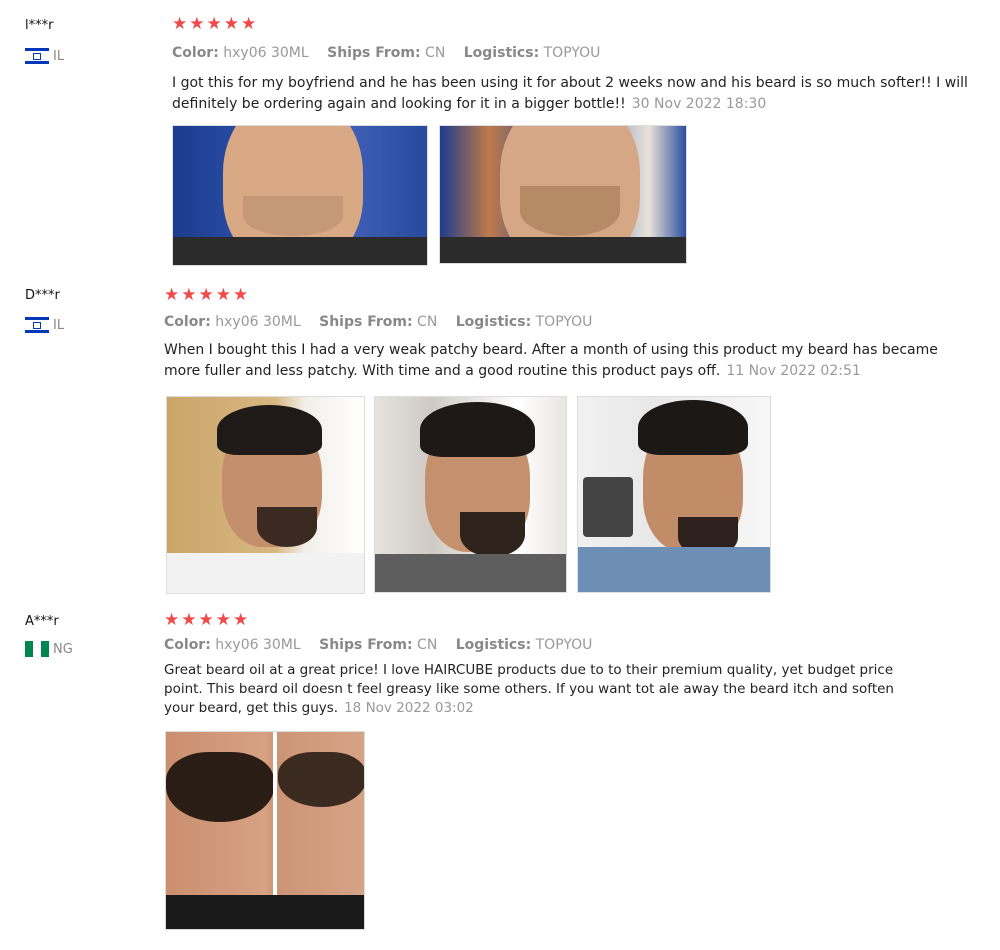  Describe the element at coordinates (42, 295) in the screenshot. I see `reviewer-name: D***r` at that location.